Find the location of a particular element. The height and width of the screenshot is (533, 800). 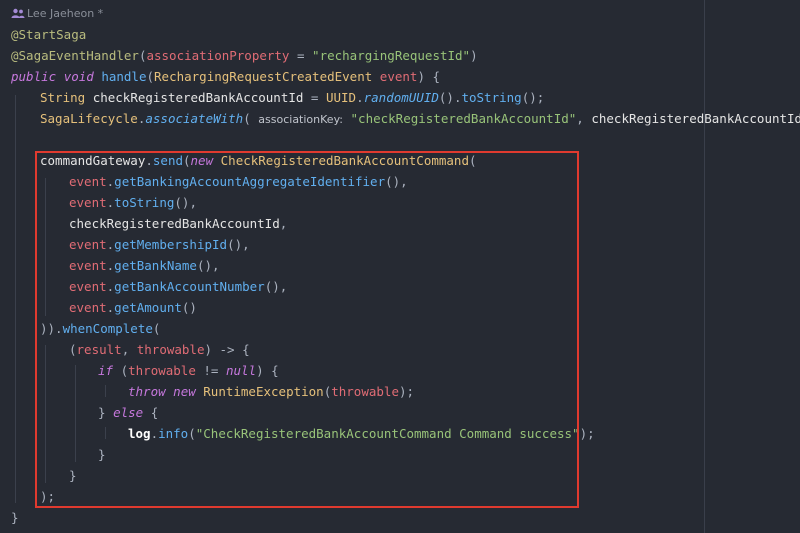

code-line: @StartSaga is located at coordinates (48, 34).